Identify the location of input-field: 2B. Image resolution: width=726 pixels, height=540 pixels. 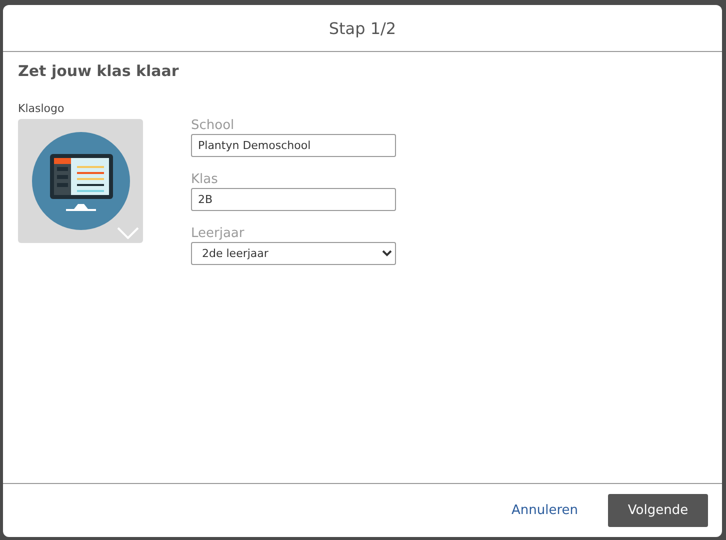
(293, 199).